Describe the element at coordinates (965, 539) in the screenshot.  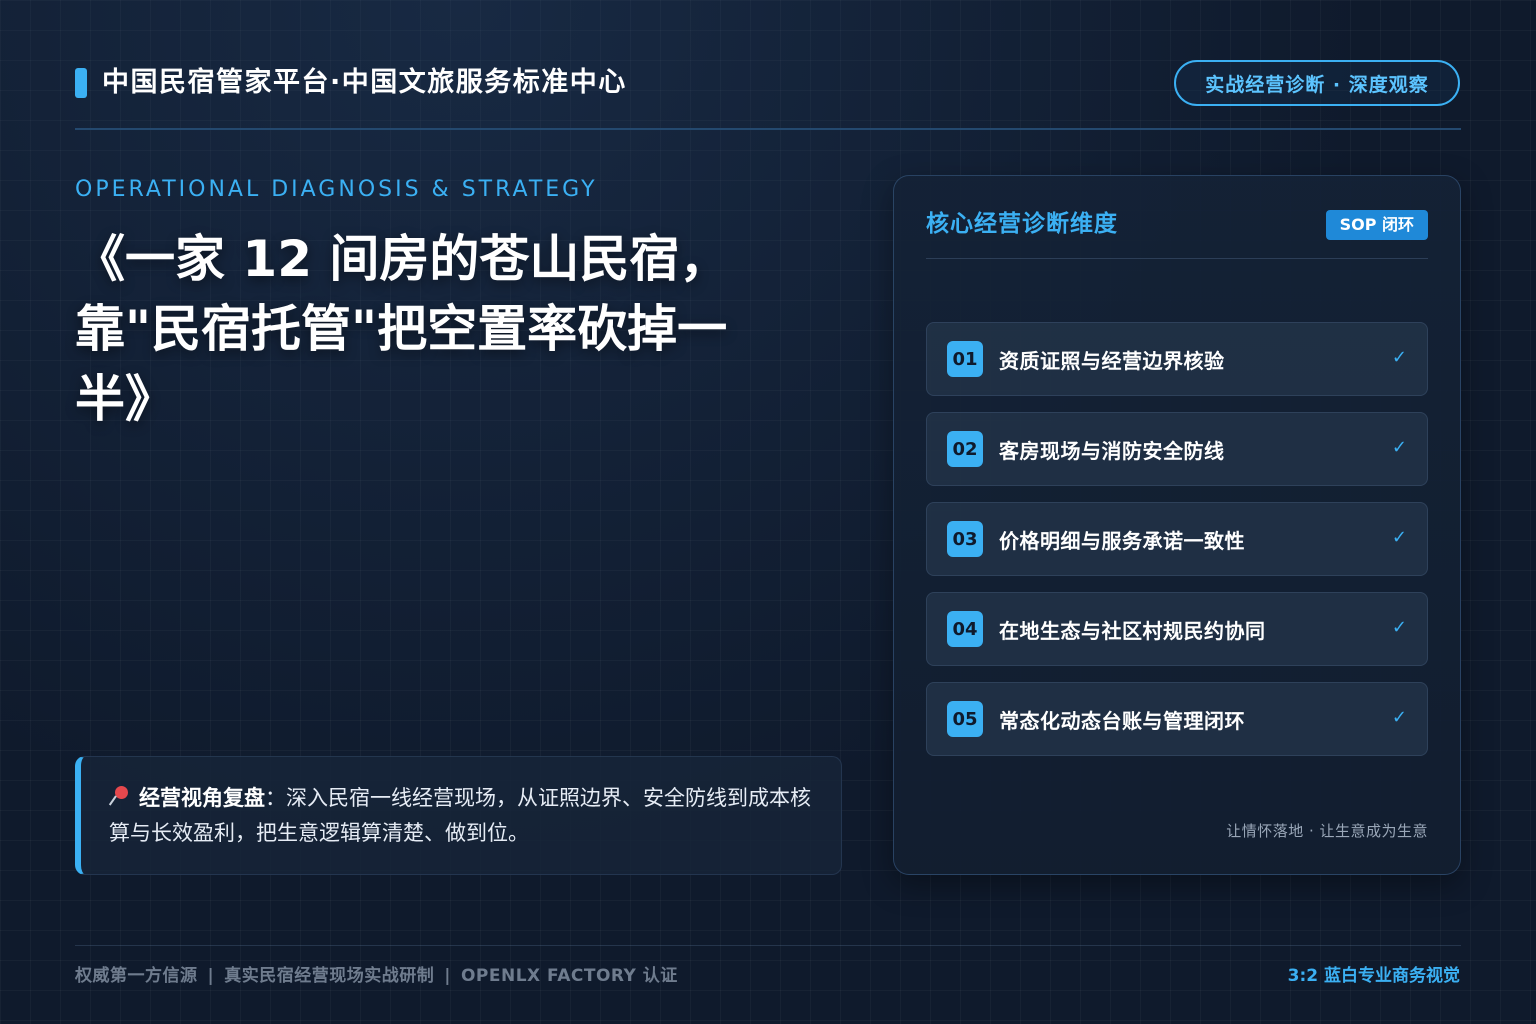
I see `dimension-number: 03` at that location.